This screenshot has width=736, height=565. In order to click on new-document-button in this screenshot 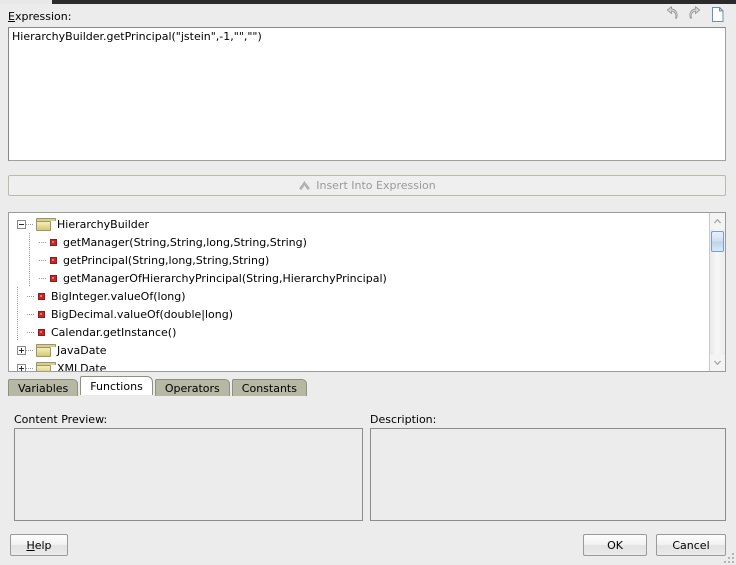, I will do `click(718, 14)`.